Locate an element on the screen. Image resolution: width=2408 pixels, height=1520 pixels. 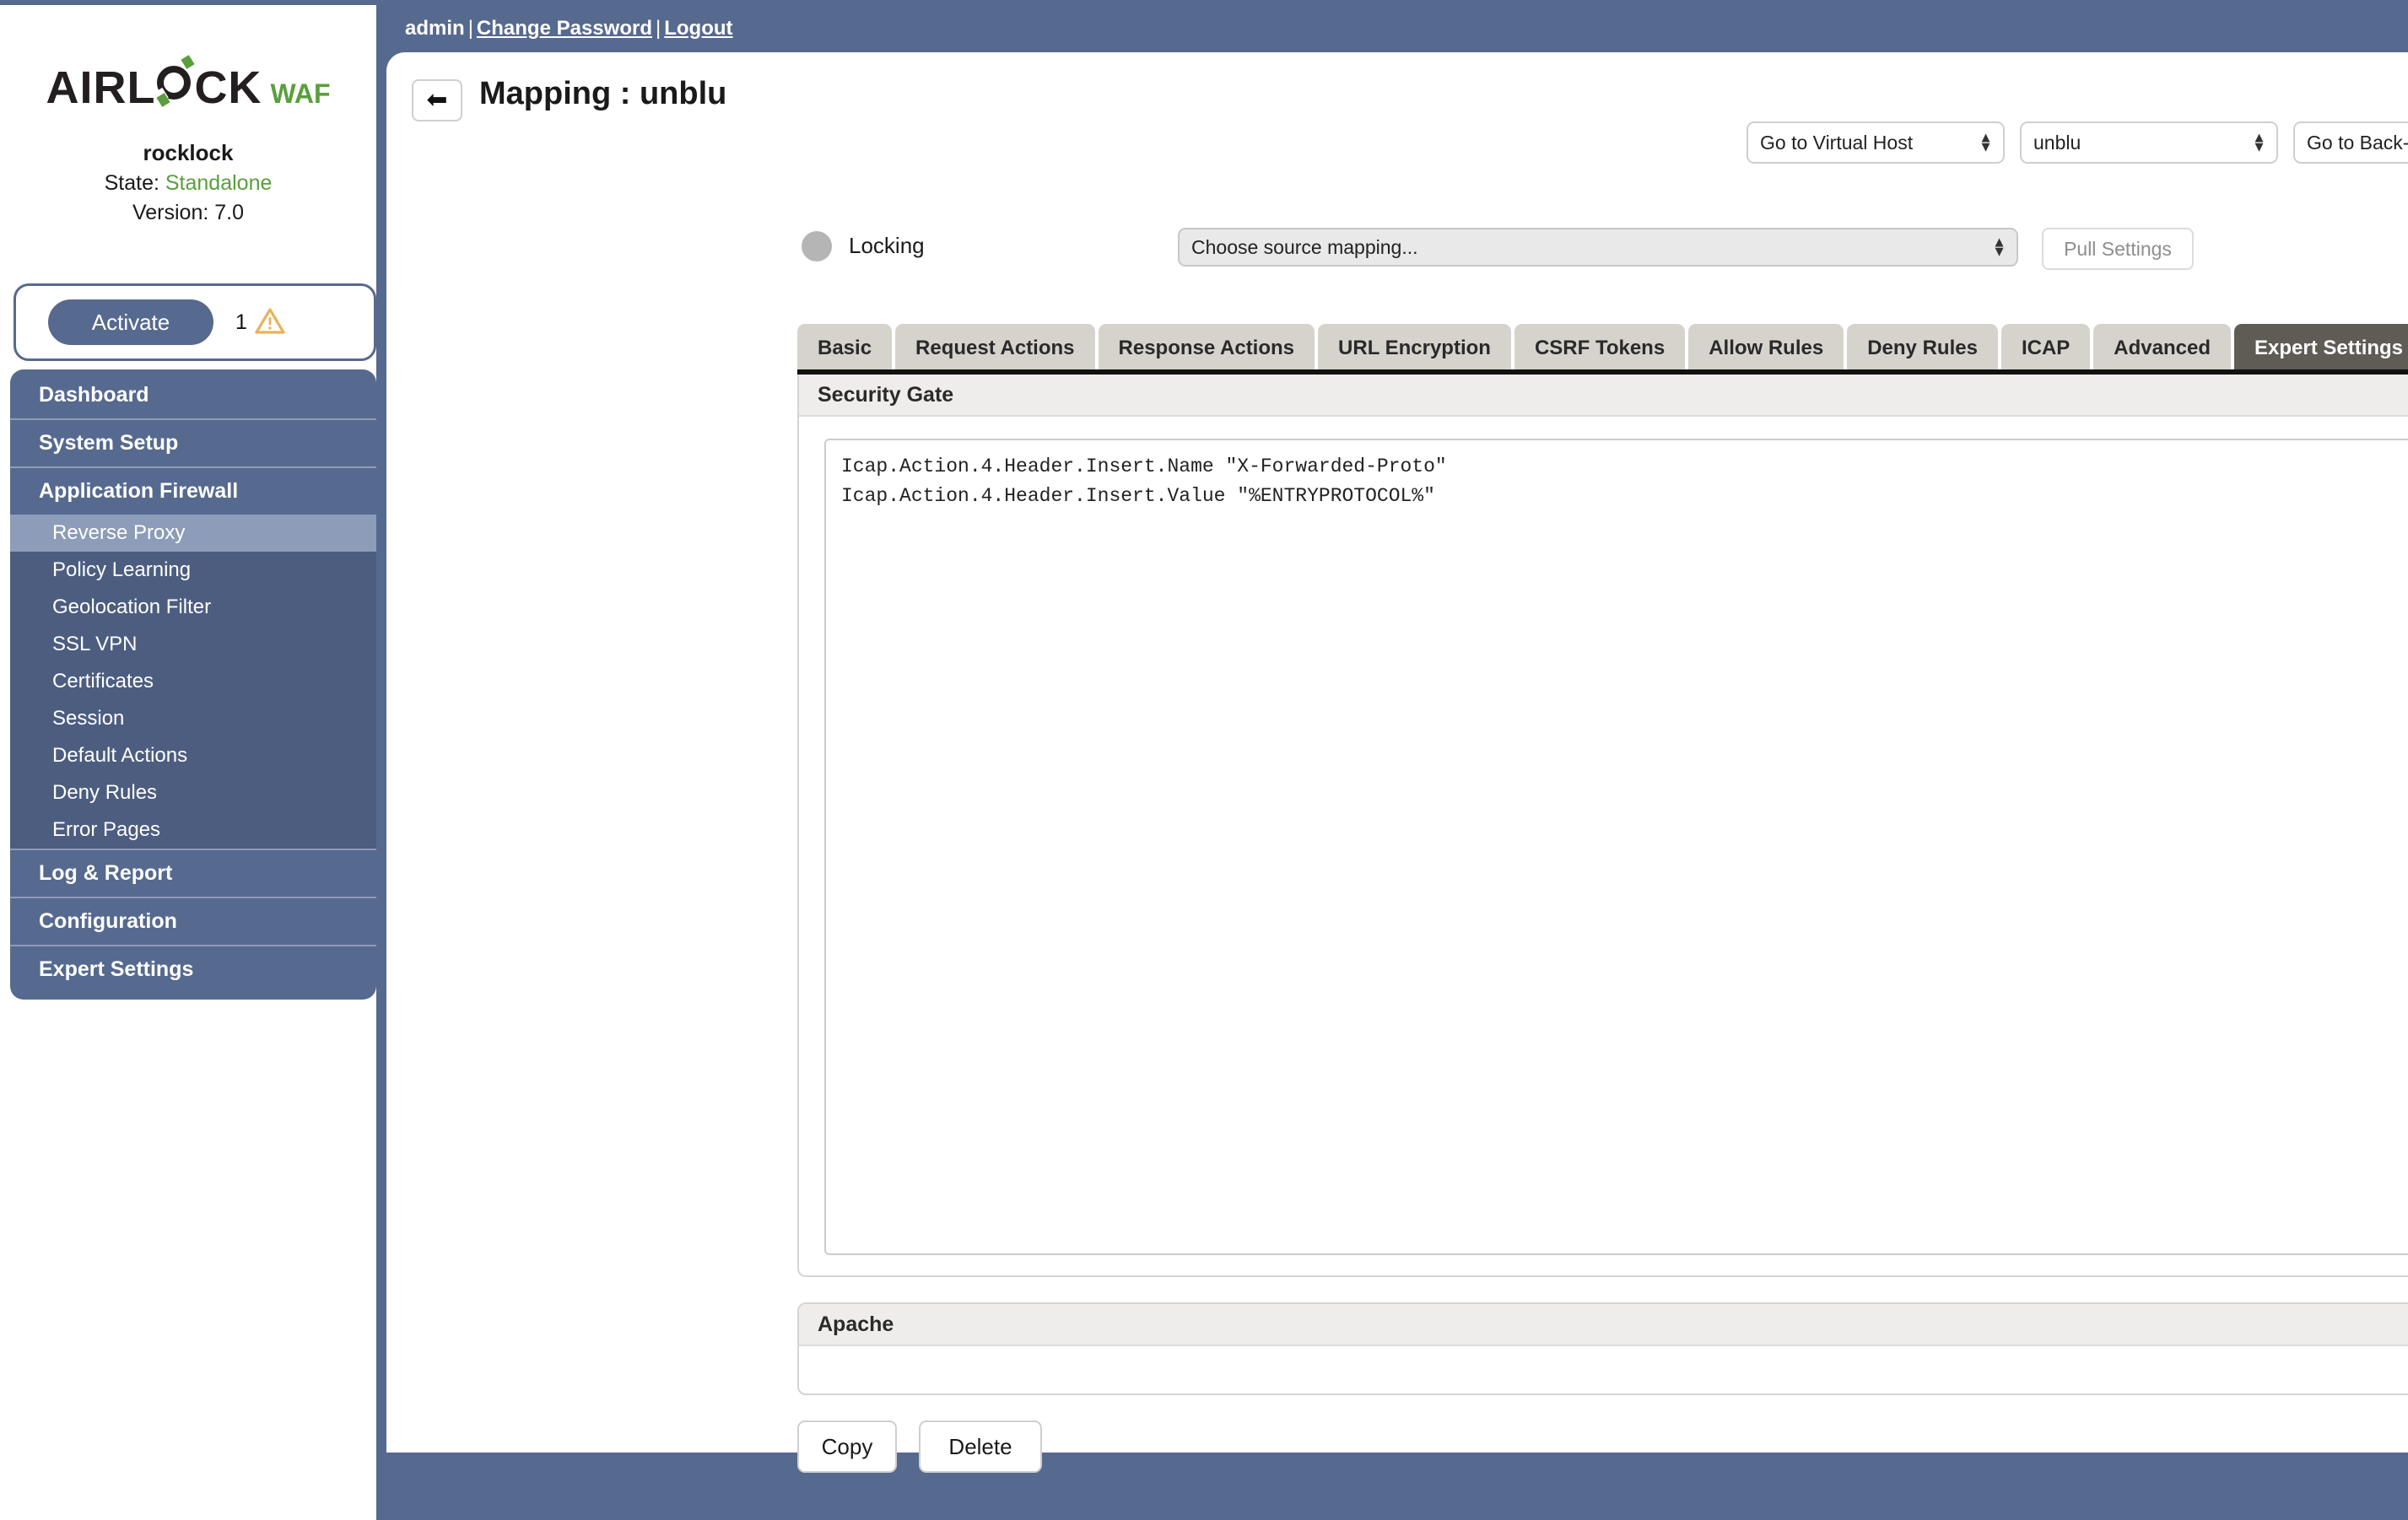
sidebar-item-session: Session is located at coordinates (193, 718).